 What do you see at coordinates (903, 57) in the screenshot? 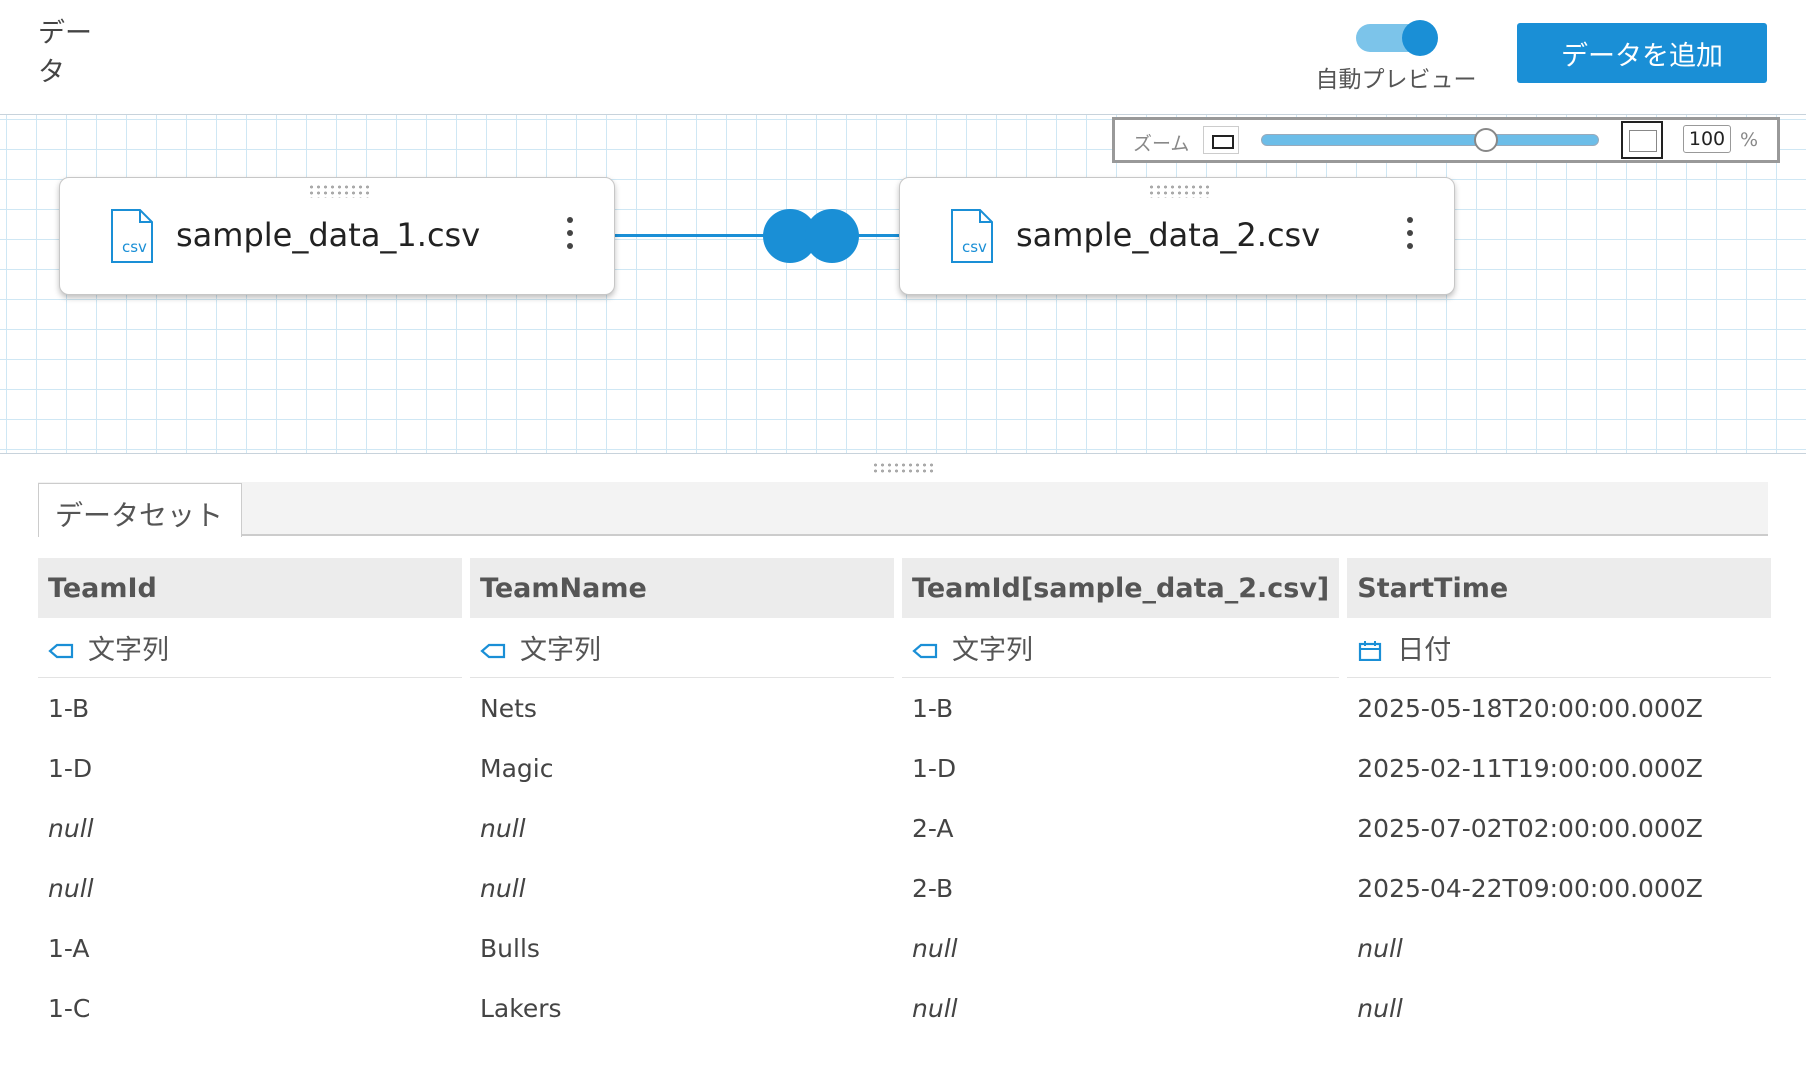
I see `top-bar: データ 自動プレビュー データを追加` at bounding box center [903, 57].